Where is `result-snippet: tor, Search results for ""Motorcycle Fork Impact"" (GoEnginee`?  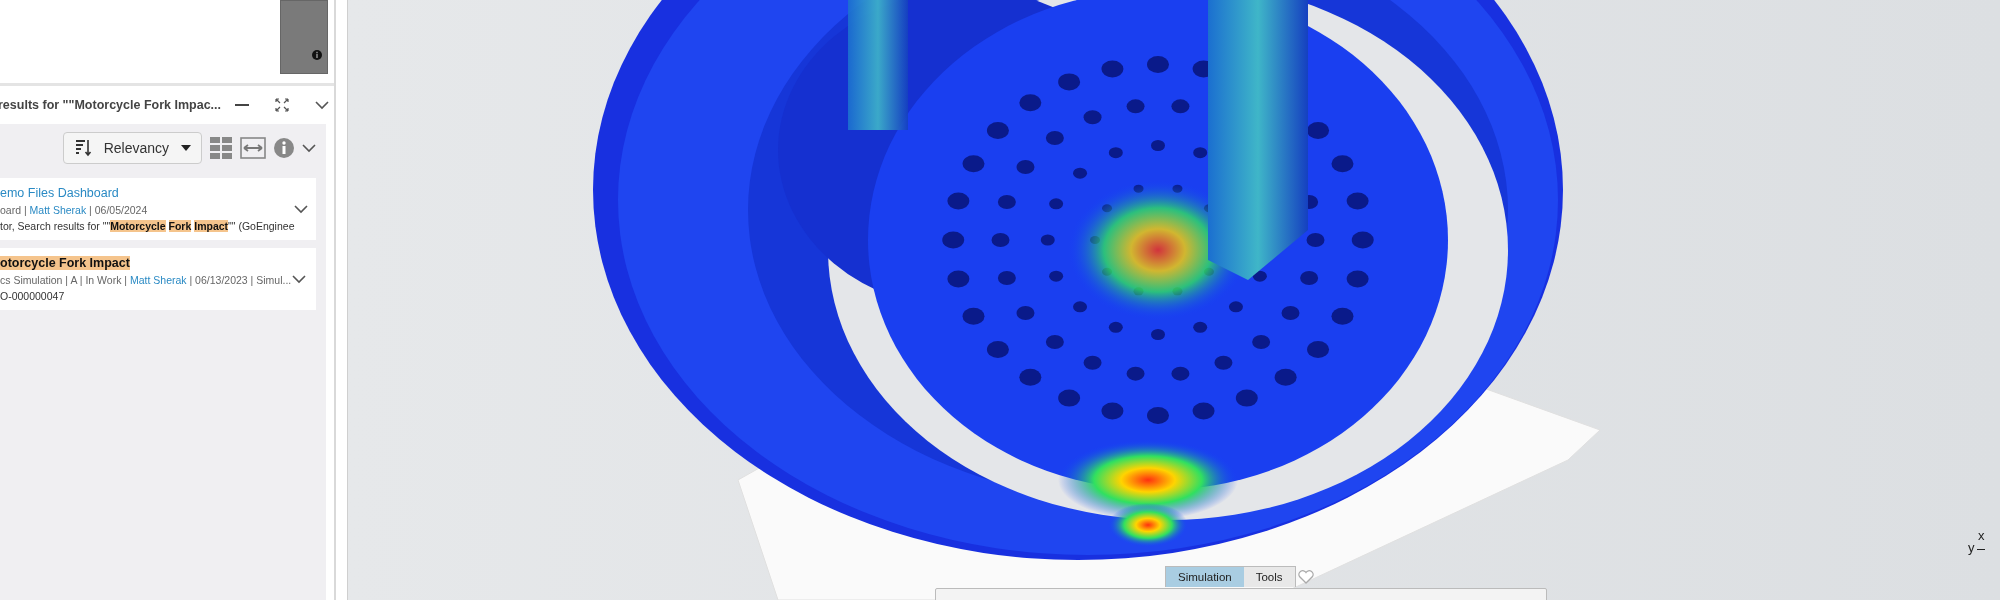
result-snippet: tor, Search results for ""Motorcycle Fork Impact"" (GoEnginee is located at coordinates (147, 226).